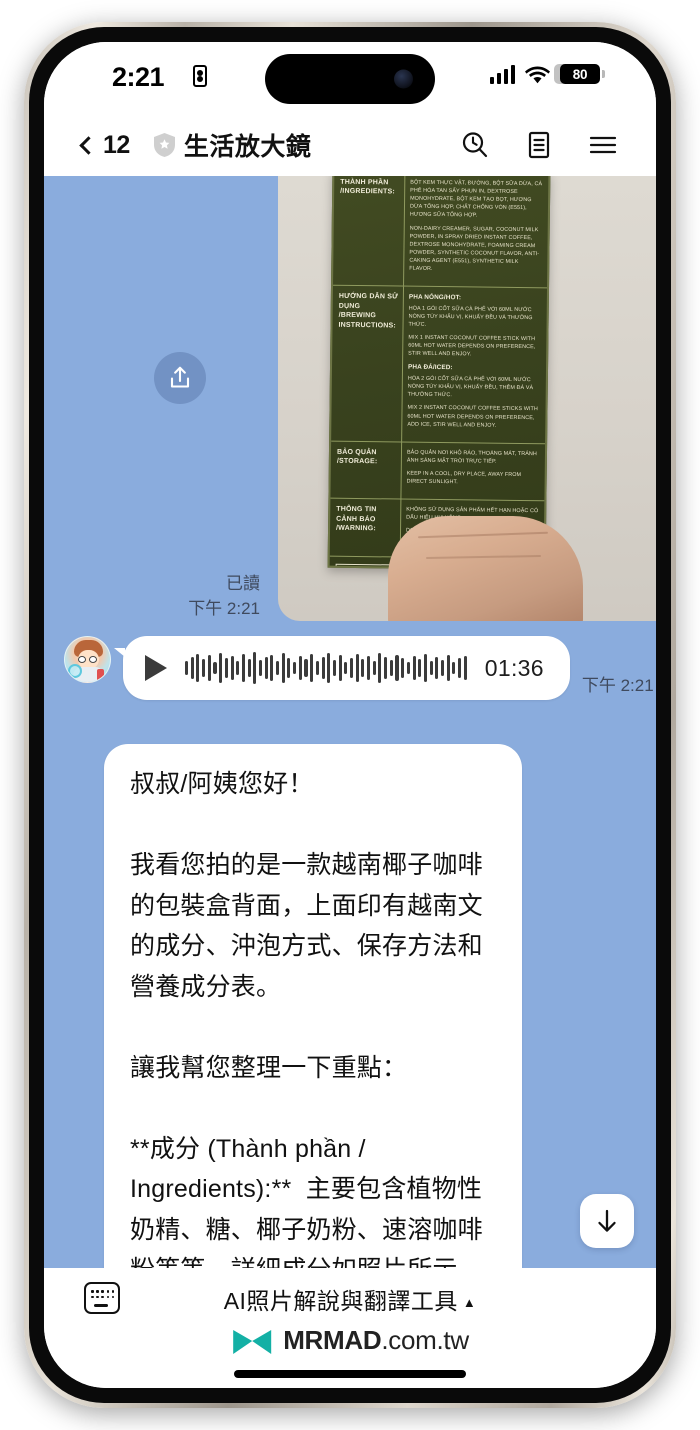  I want to click on avatar-tie, so click(100, 675).